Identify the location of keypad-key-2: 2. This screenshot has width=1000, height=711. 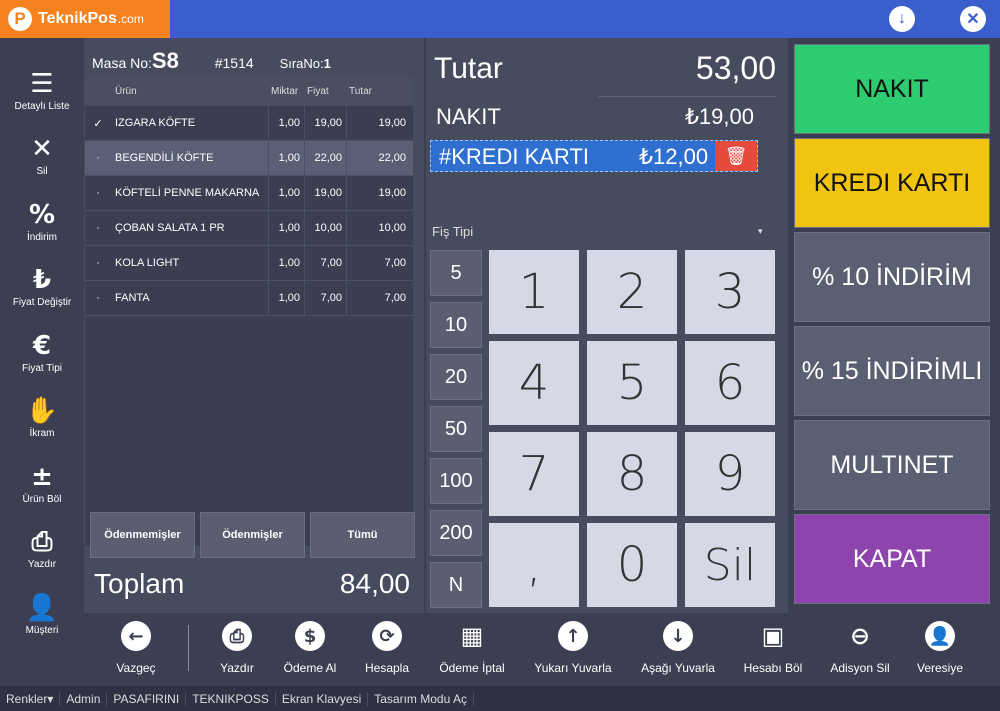
(632, 292).